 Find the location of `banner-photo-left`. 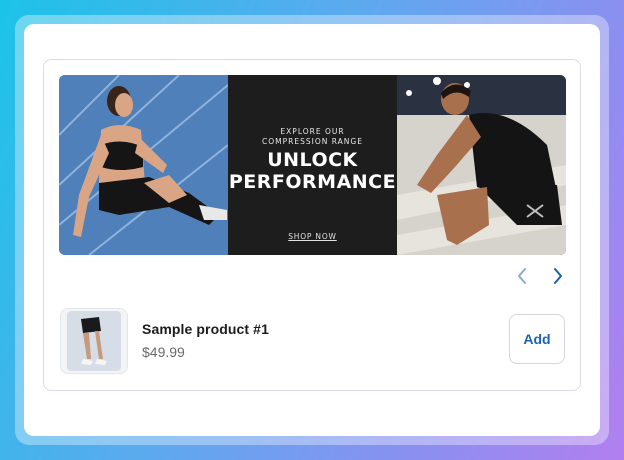

banner-photo-left is located at coordinates (143, 165).